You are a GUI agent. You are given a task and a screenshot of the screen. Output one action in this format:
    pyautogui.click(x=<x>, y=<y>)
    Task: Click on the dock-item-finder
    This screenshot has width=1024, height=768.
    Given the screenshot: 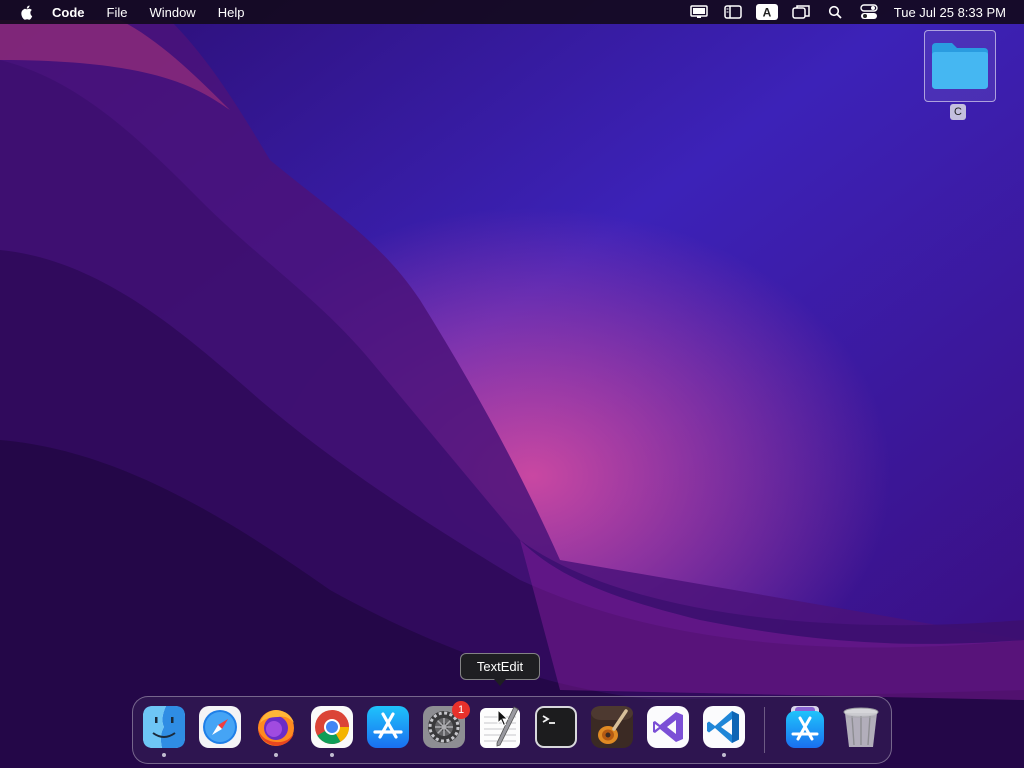 What is the action you would take?
    pyautogui.click(x=164, y=731)
    